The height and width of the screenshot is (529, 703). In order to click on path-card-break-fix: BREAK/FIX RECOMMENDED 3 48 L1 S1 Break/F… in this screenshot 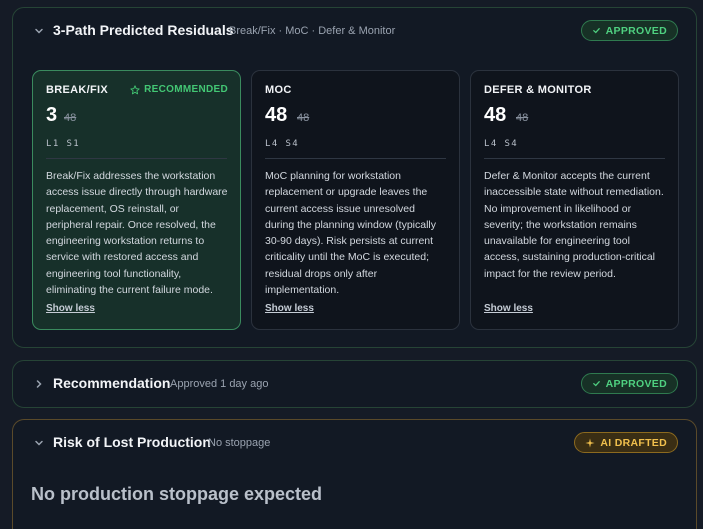, I will do `click(136, 200)`.